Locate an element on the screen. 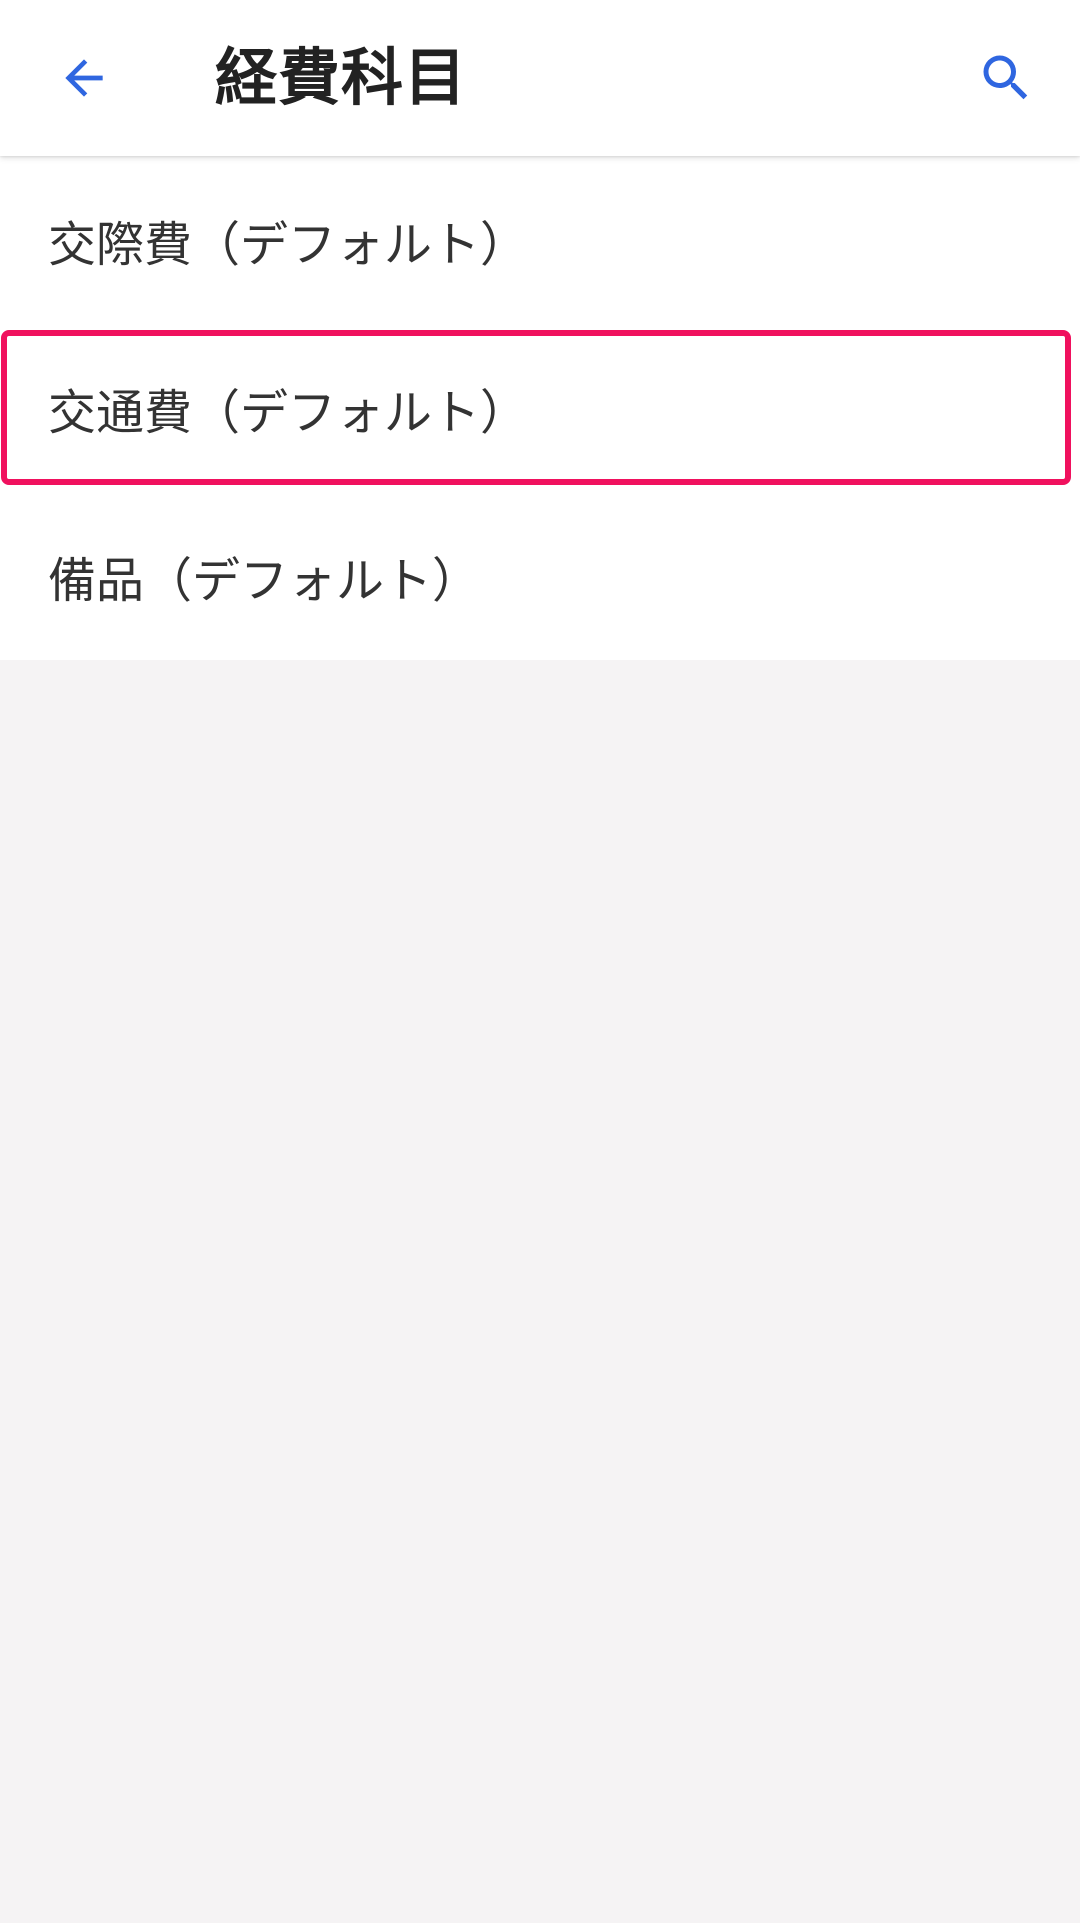 This screenshot has height=1923, width=1080. app-bar: 経費科目 is located at coordinates (540, 78).